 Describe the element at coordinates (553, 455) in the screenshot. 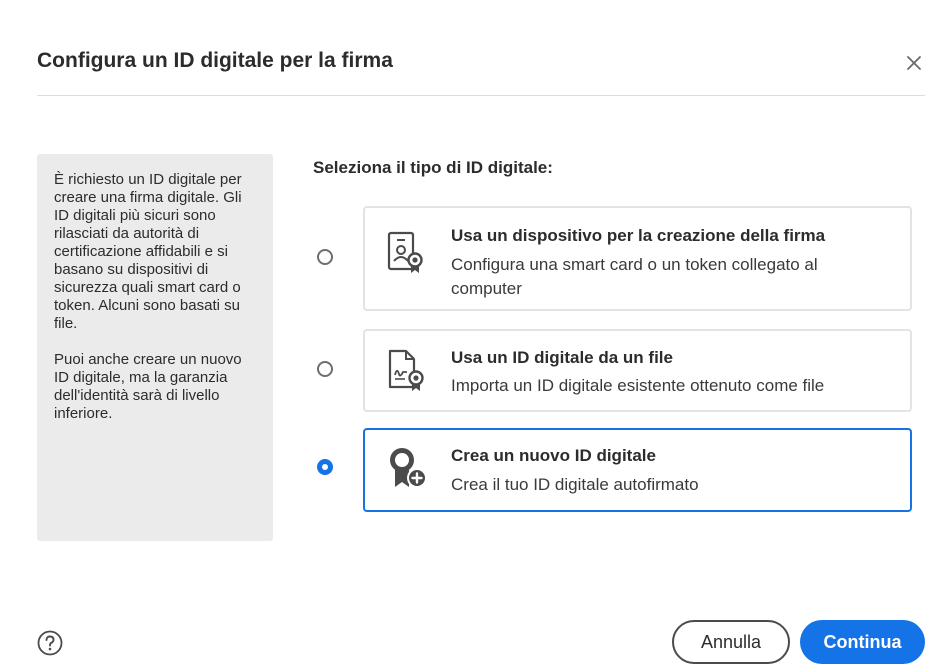

I see `option-new-digital-id-title: Crea un nuovo ID digitale` at that location.